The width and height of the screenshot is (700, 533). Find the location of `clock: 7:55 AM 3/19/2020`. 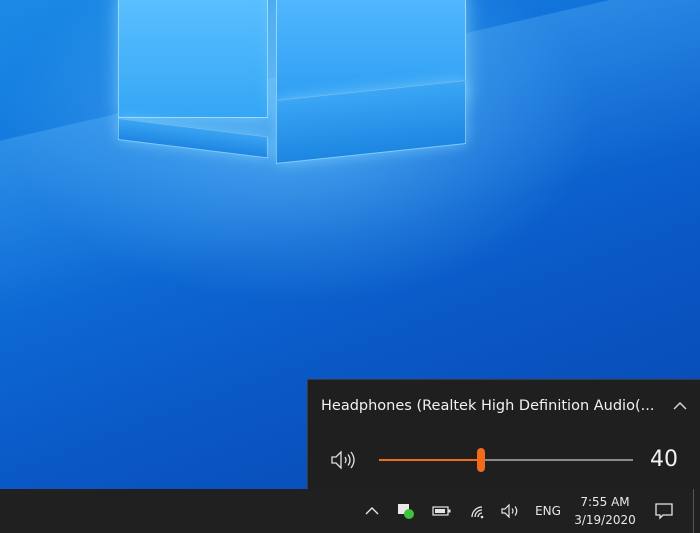

clock: 7:55 AM 3/19/2020 is located at coordinates (605, 511).